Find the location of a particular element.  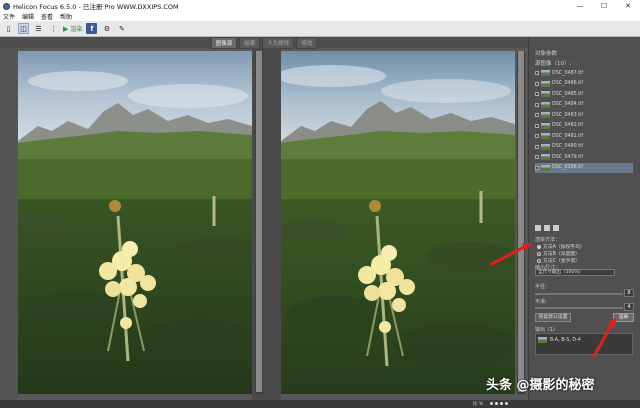

file-icon is located at coordinates (538, 228).